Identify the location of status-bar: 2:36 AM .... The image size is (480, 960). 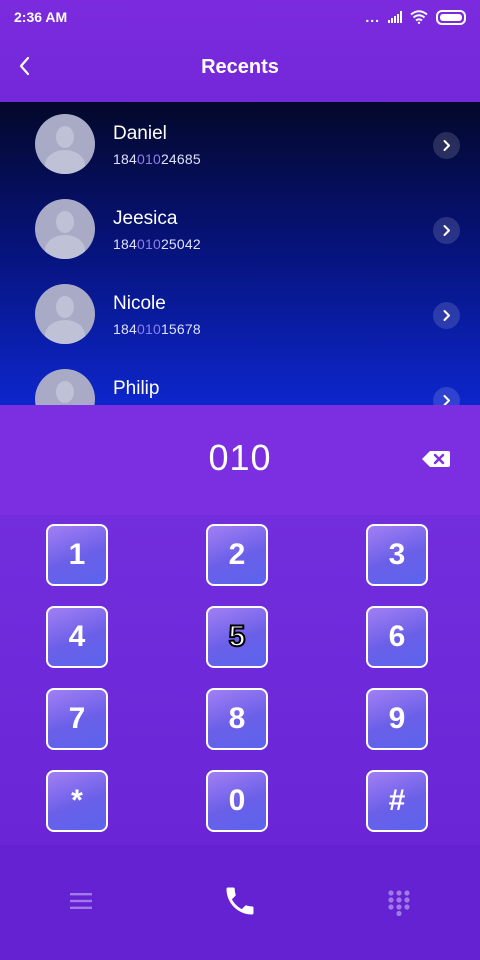
(240, 17).